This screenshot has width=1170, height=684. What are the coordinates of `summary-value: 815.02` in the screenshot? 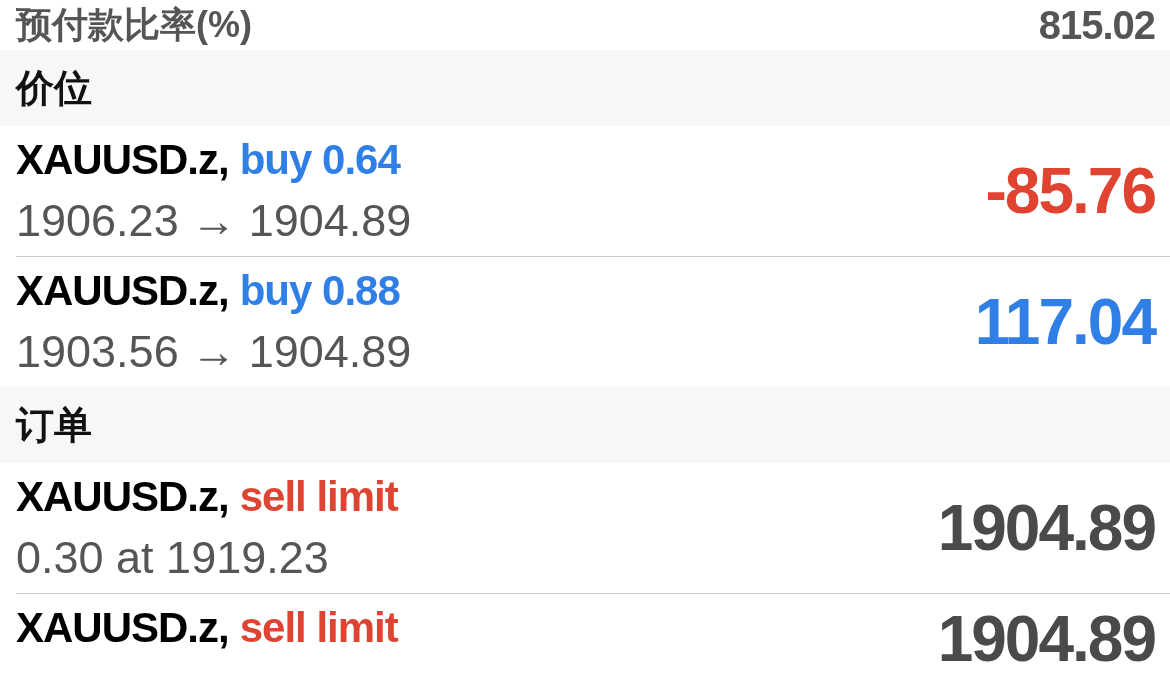 It's located at (1096, 25).